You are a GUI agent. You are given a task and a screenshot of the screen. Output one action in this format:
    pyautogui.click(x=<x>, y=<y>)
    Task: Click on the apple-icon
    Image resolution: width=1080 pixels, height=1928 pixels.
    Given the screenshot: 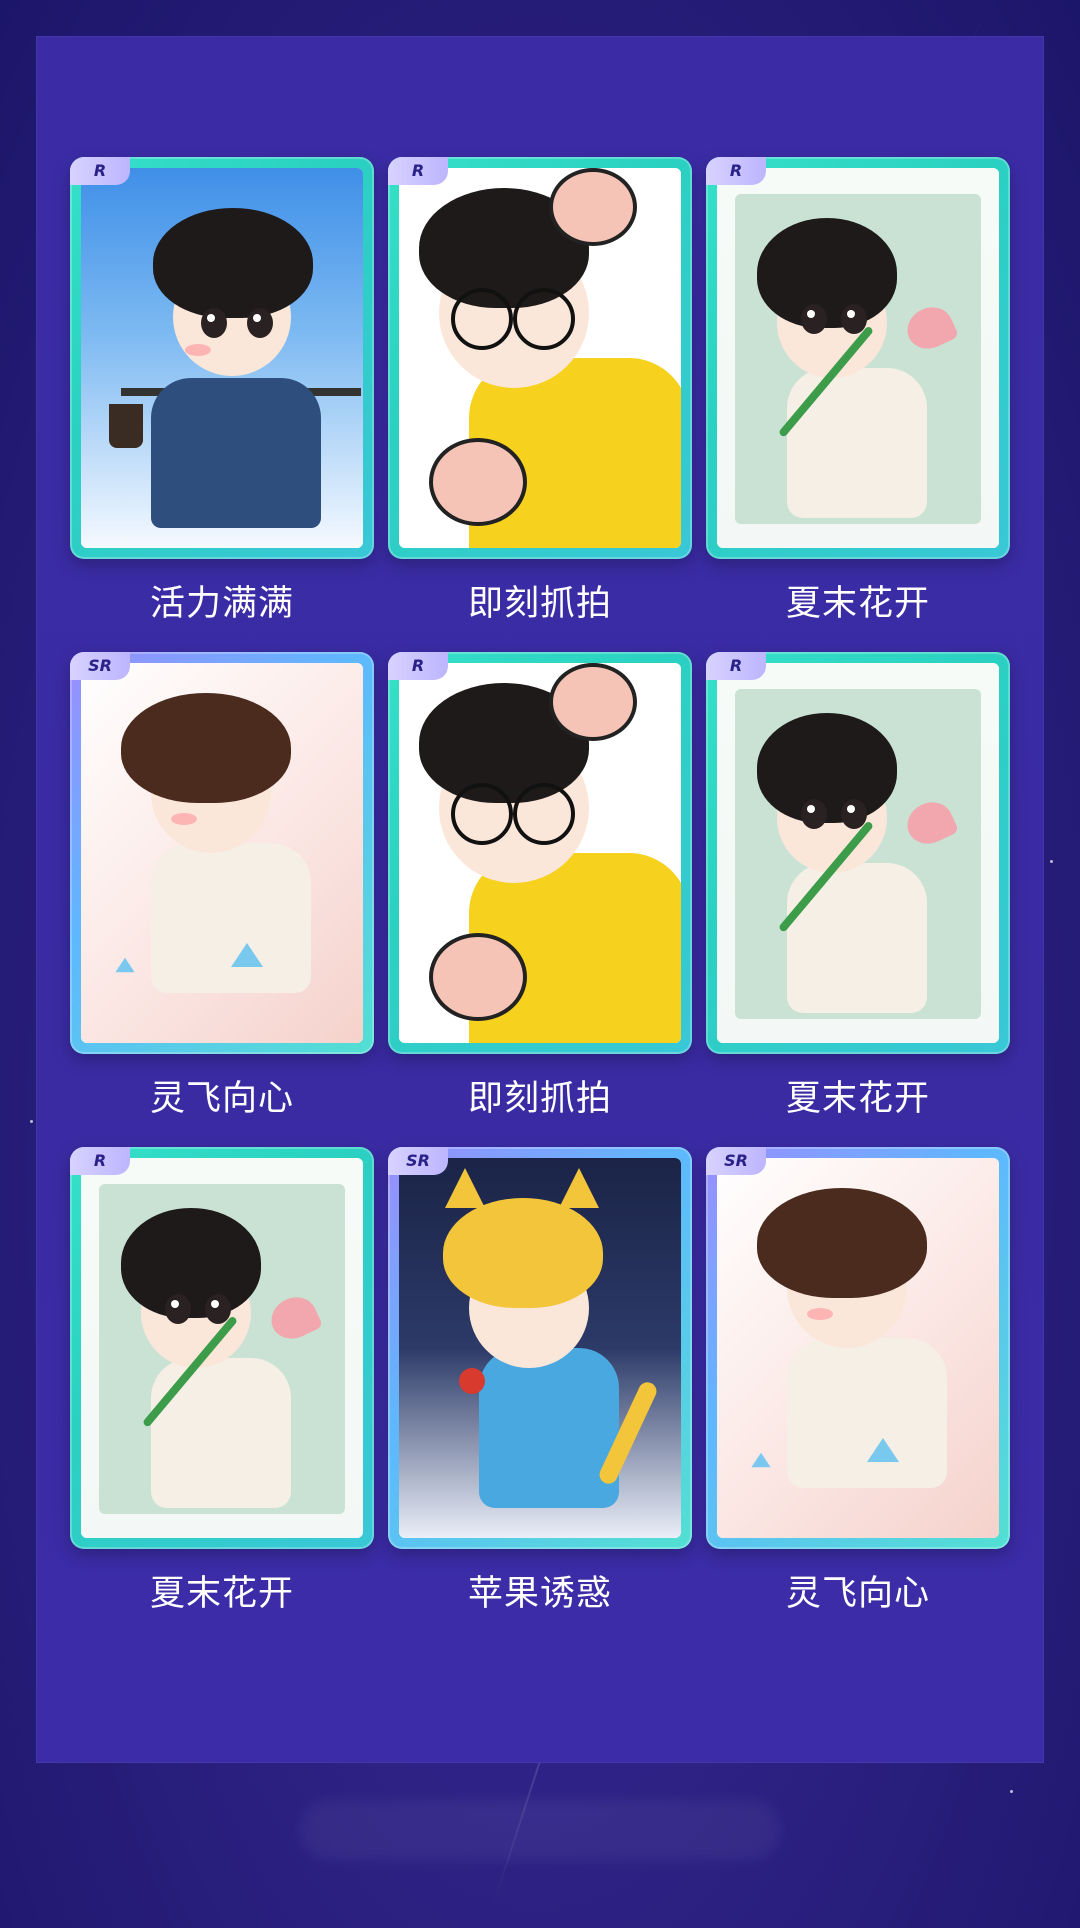 What is the action you would take?
    pyautogui.click(x=472, y=1381)
    